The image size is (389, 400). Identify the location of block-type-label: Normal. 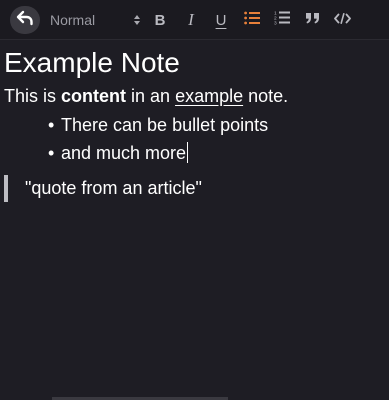
(73, 20).